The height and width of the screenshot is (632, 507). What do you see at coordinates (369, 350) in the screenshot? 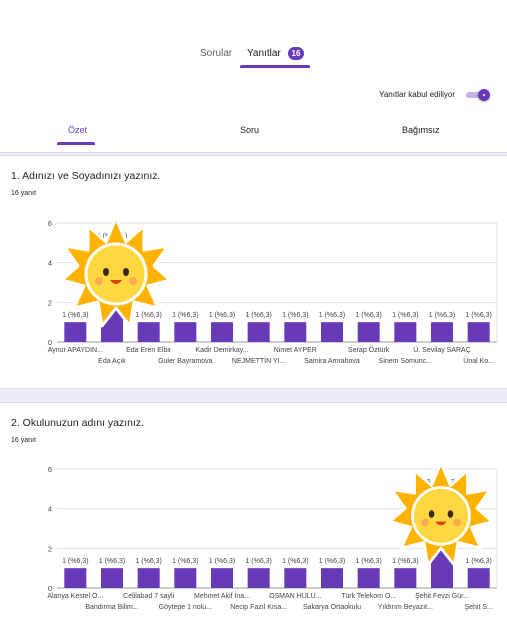
I see `x-tick-label: Serap Öztürk` at bounding box center [369, 350].